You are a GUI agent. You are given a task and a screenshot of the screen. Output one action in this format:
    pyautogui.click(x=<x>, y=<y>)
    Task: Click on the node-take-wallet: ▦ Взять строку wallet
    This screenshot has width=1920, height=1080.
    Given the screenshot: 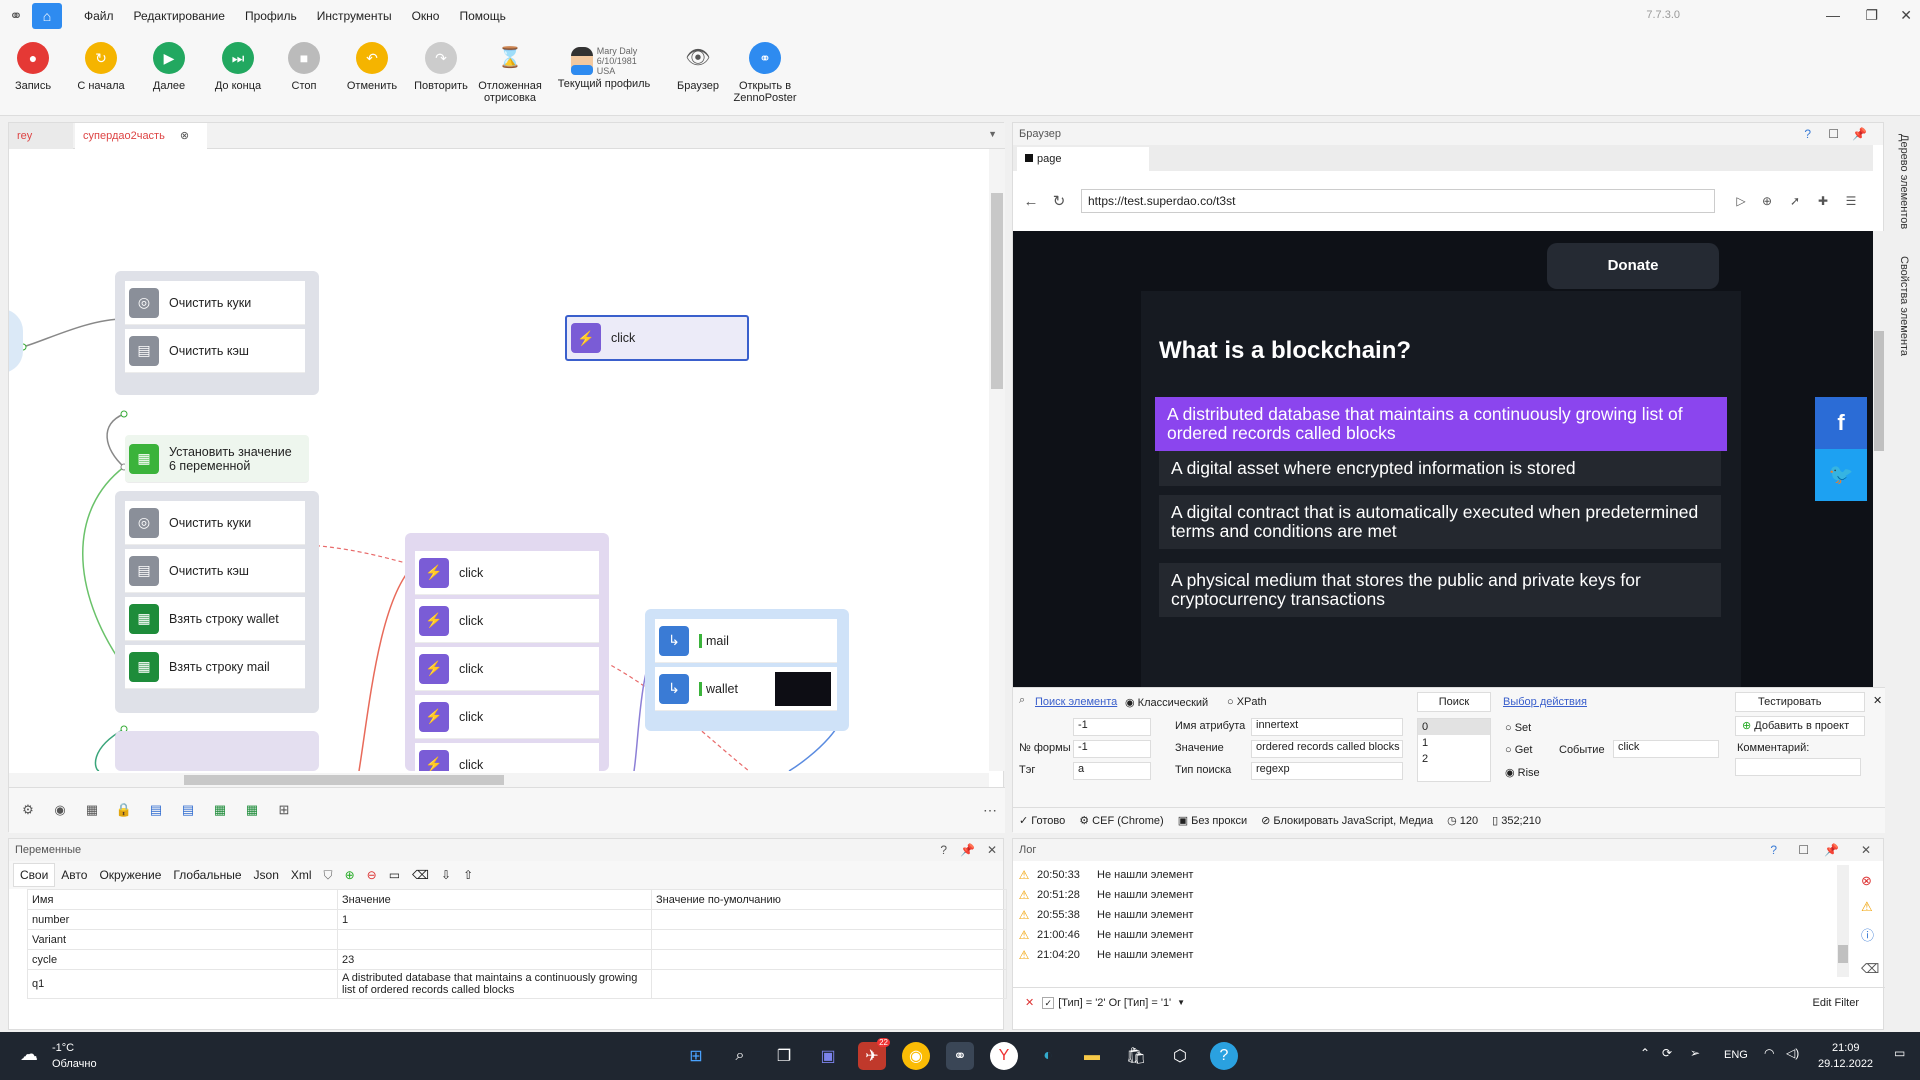 What is the action you would take?
    pyautogui.click(x=215, y=619)
    